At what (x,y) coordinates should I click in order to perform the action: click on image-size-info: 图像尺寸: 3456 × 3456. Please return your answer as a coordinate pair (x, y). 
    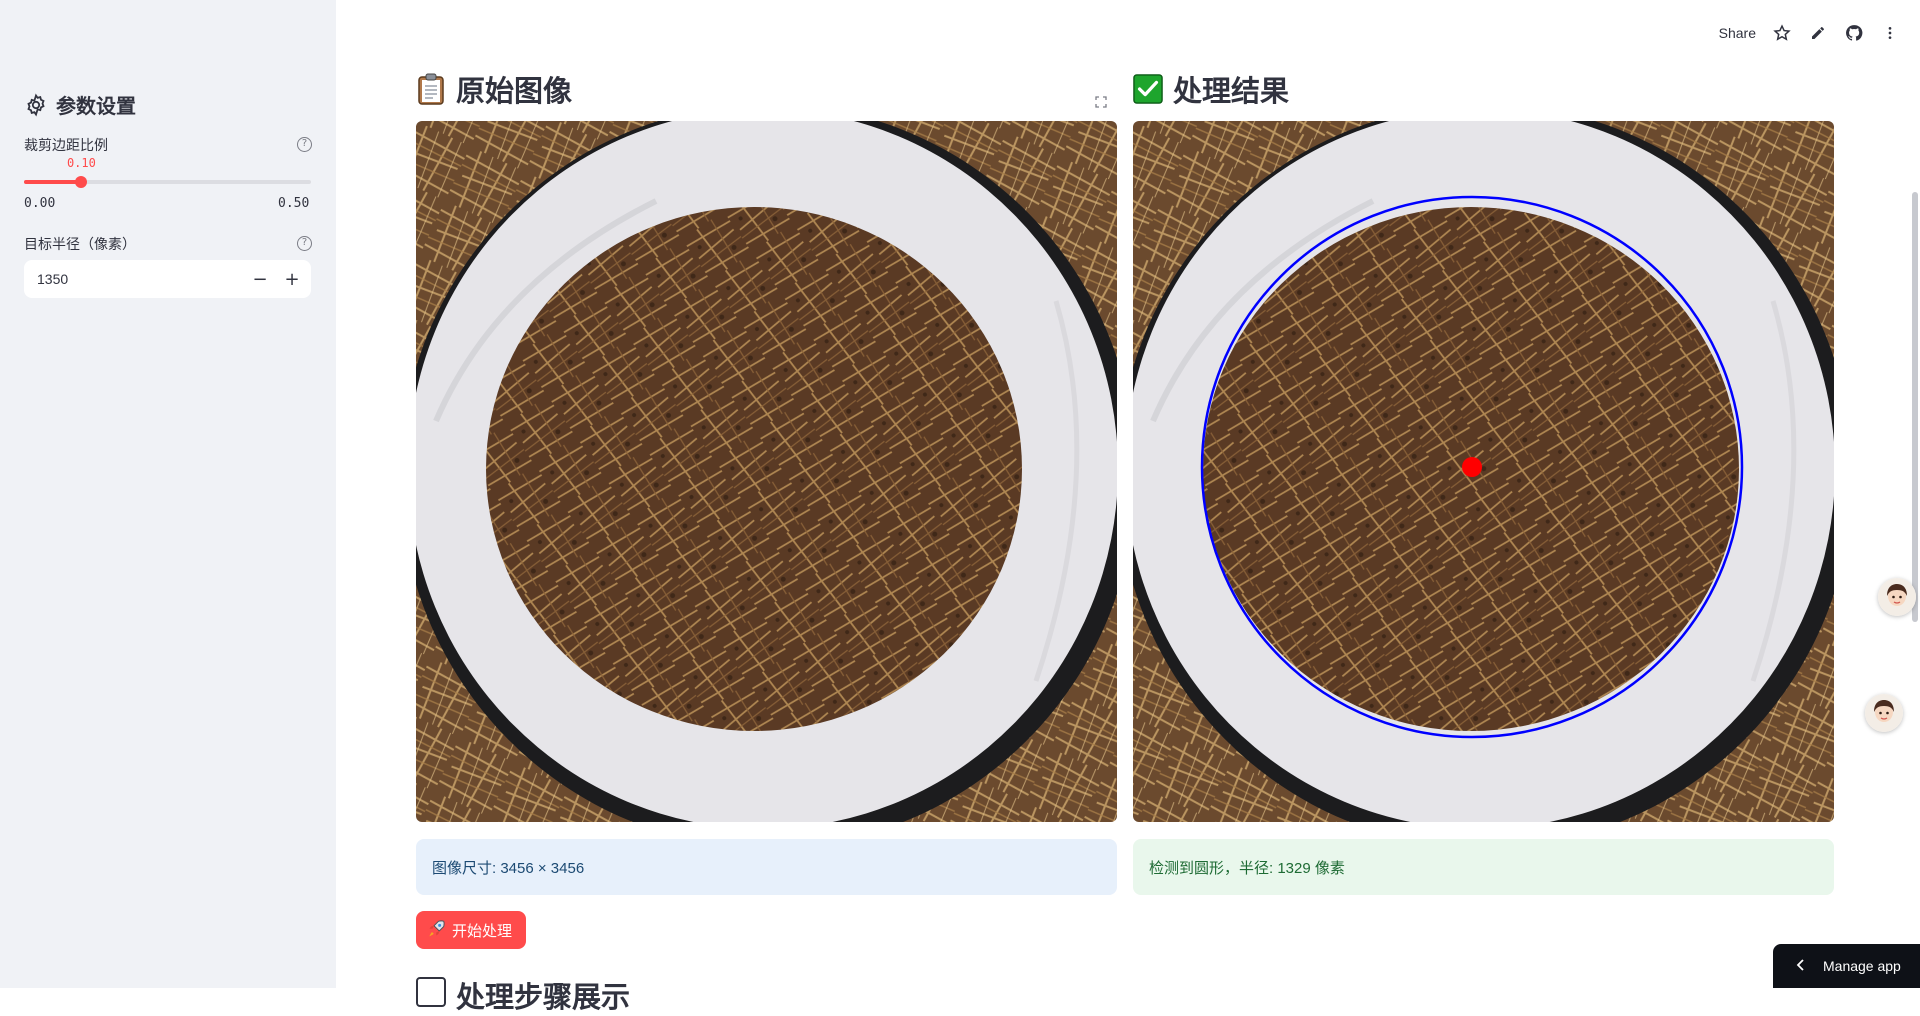
    Looking at the image, I should click on (766, 867).